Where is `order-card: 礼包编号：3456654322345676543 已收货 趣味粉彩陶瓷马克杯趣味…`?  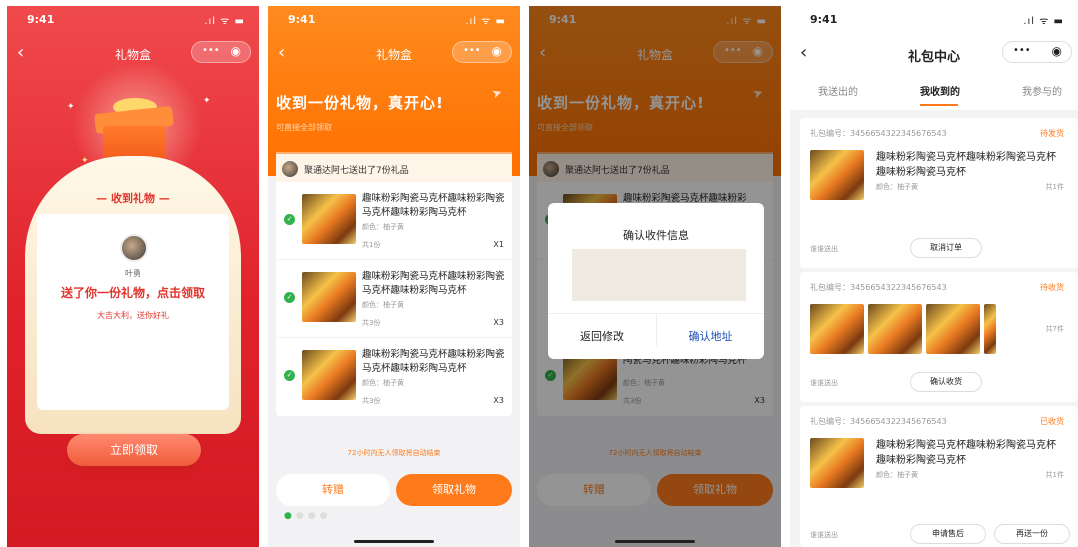 order-card: 礼包编号：3456654322345676543 已收货 趣味粉彩陶瓷马克杯趣味… is located at coordinates (939, 476).